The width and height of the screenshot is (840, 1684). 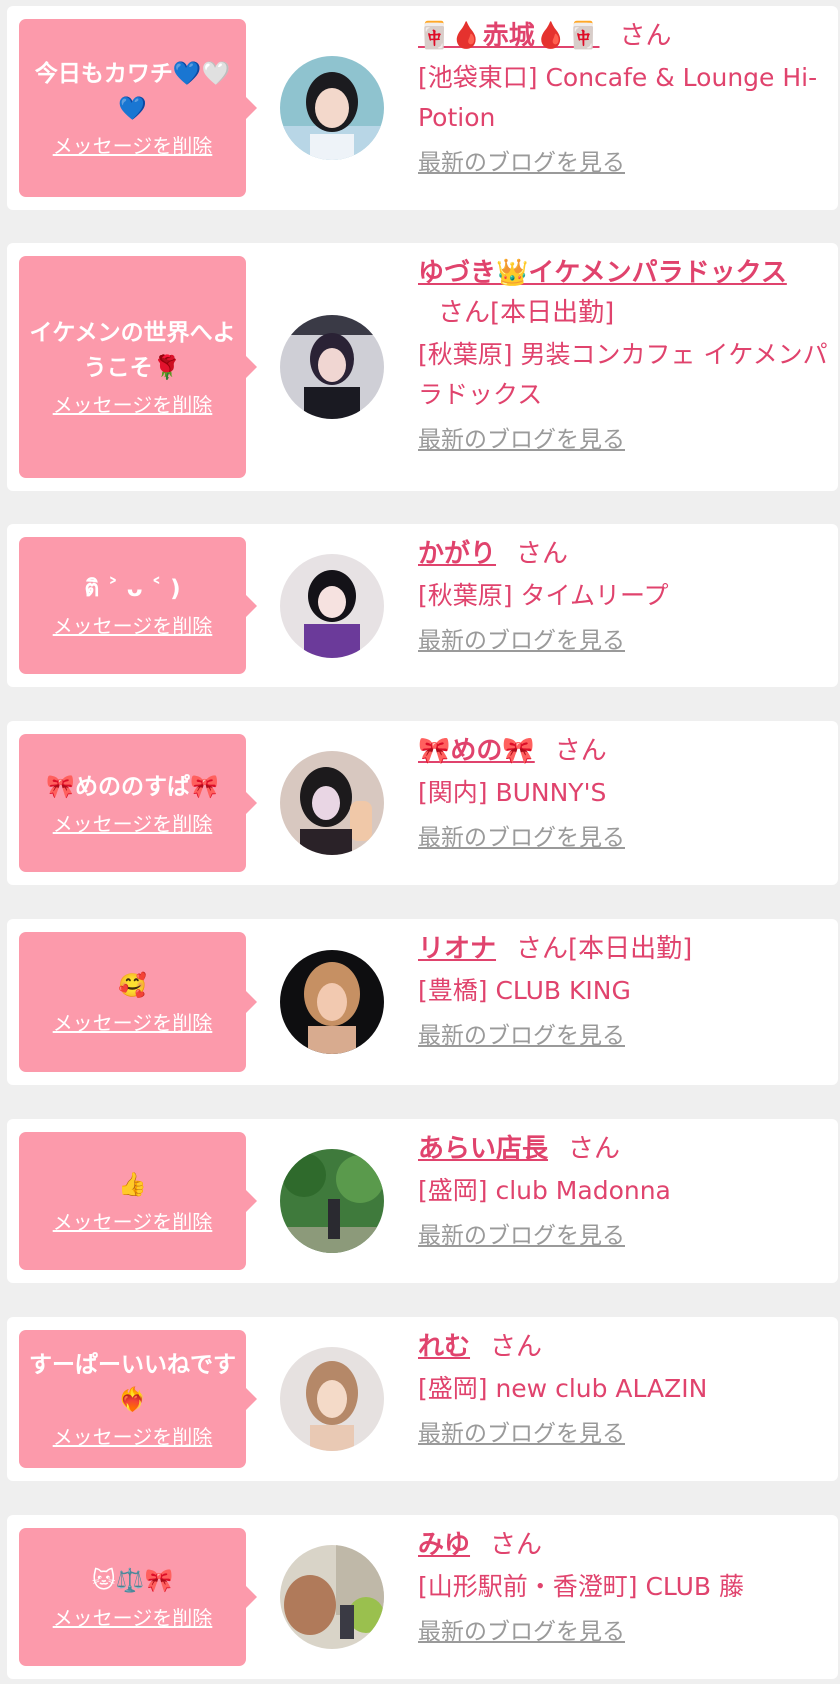 I want to click on cast-info: あらい店長 さん [盛岡] club Madonna 最新のブログを見る, so click(x=624, y=1191).